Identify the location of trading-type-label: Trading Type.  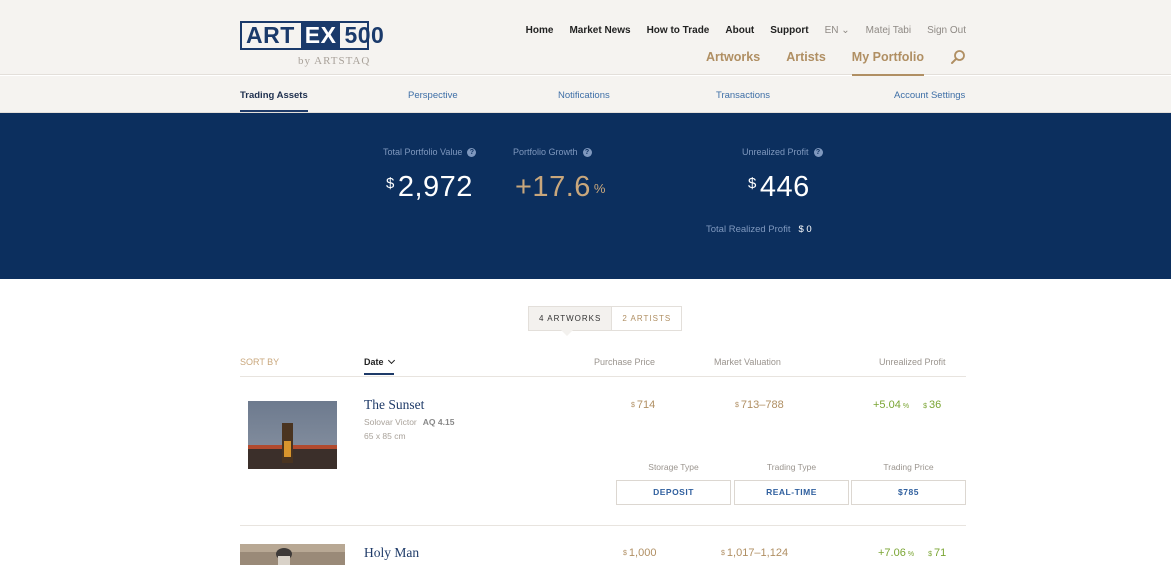
(791, 467).